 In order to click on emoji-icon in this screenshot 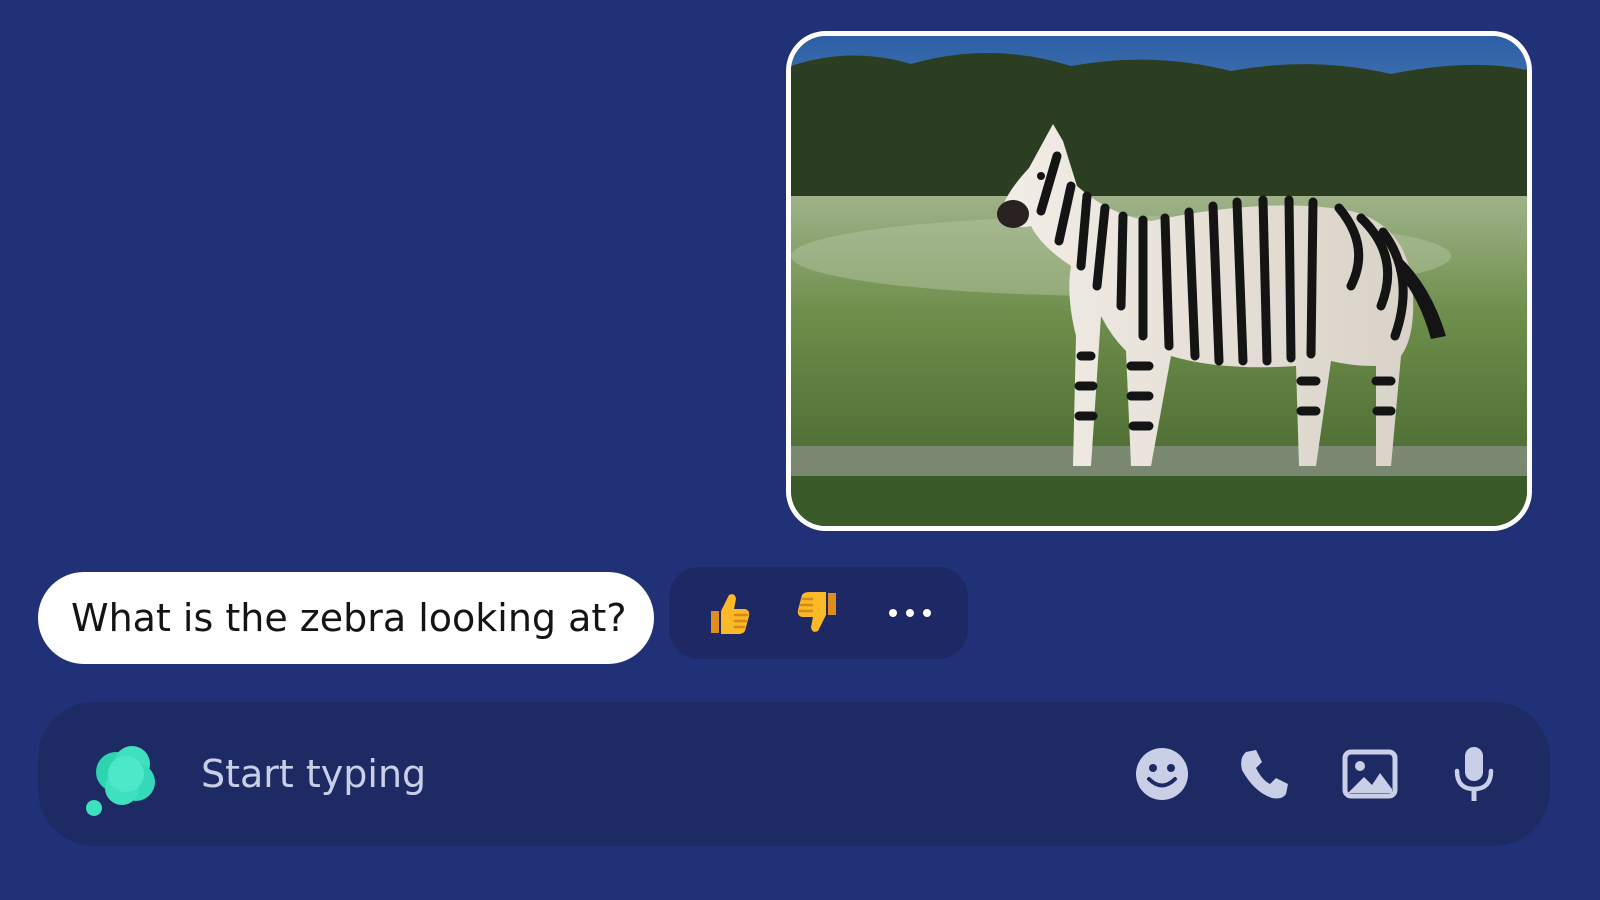, I will do `click(1162, 774)`.